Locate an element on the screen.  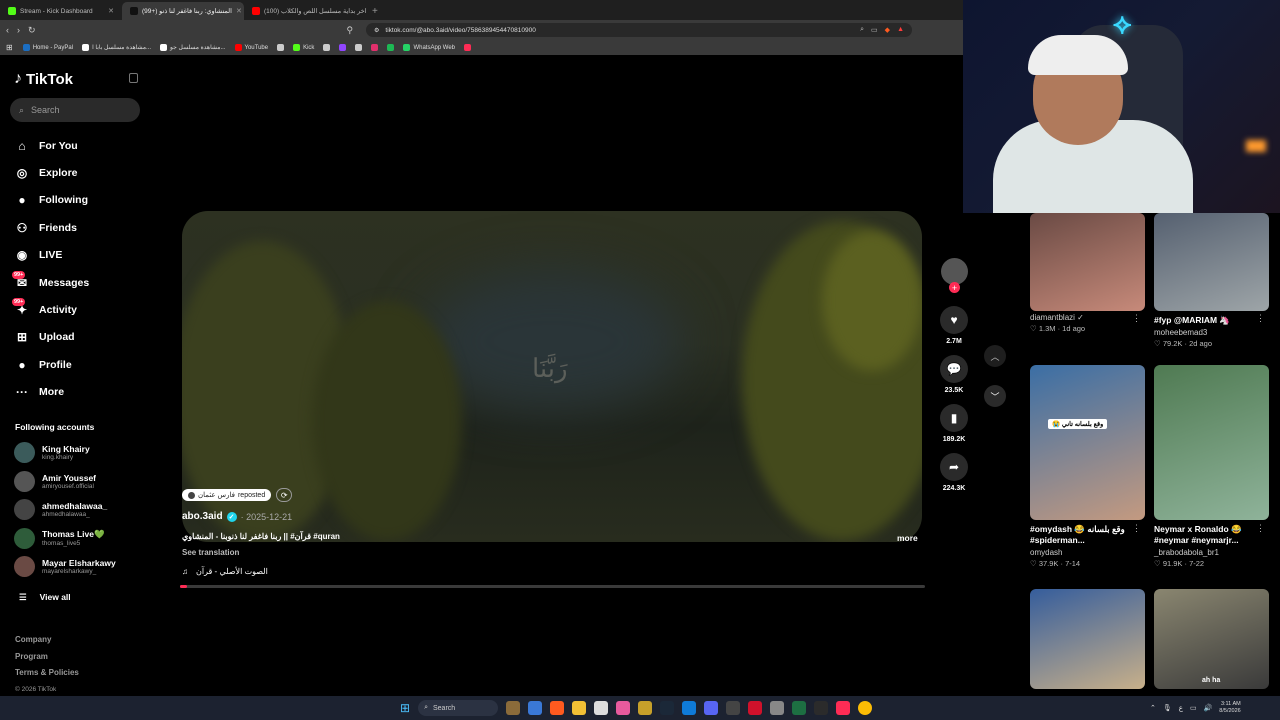
author-avatar is located at coordinates (954, 271).